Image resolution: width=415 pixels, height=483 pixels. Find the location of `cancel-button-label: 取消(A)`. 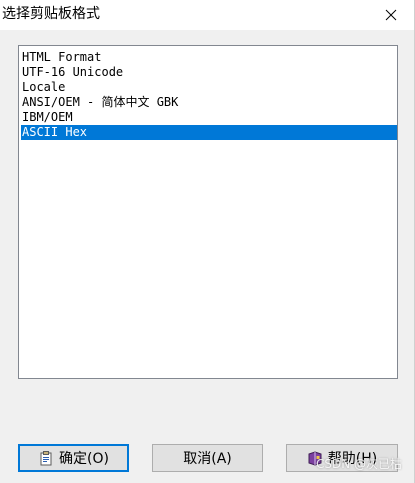

cancel-button-label: 取消(A) is located at coordinates (207, 459).